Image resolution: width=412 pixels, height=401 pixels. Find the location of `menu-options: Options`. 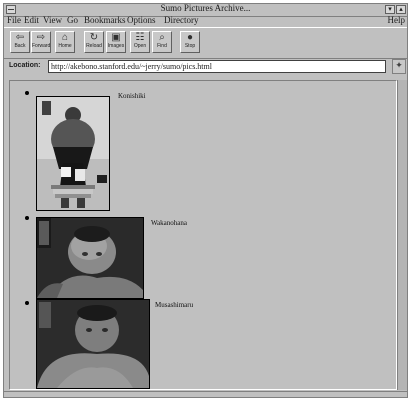

menu-options: Options is located at coordinates (141, 20).